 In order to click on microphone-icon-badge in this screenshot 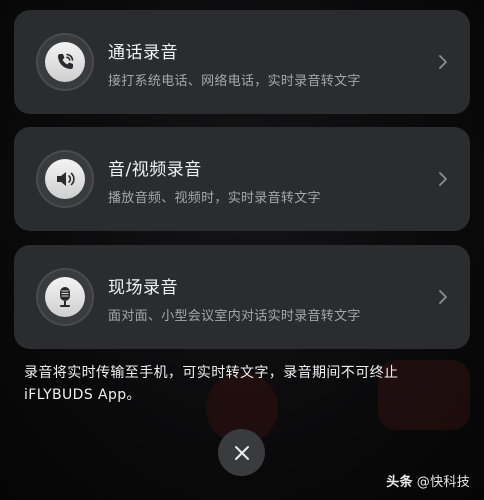, I will do `click(65, 297)`.